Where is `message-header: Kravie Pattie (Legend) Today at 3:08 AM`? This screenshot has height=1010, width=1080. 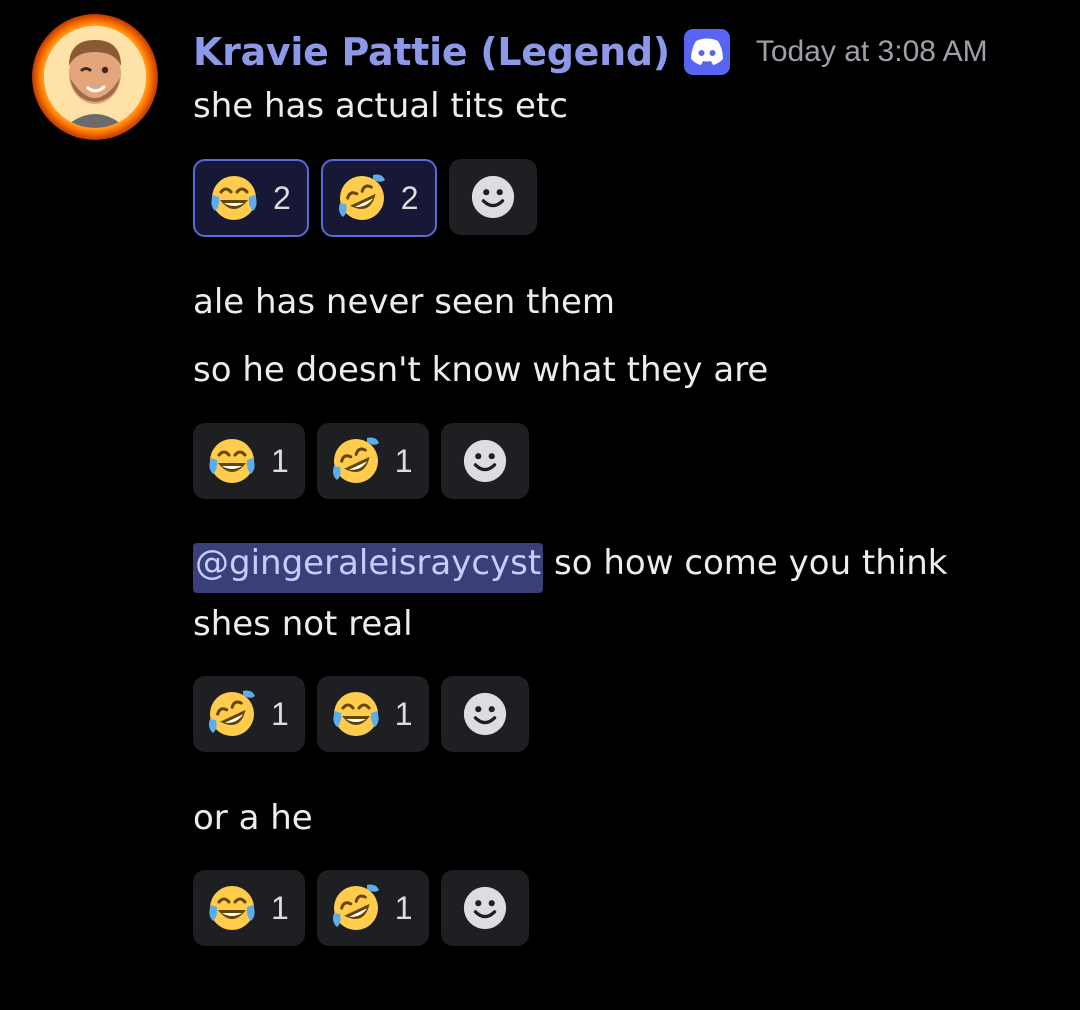 message-header: Kravie Pattie (Legend) Today at 3:08 AM is located at coordinates (590, 52).